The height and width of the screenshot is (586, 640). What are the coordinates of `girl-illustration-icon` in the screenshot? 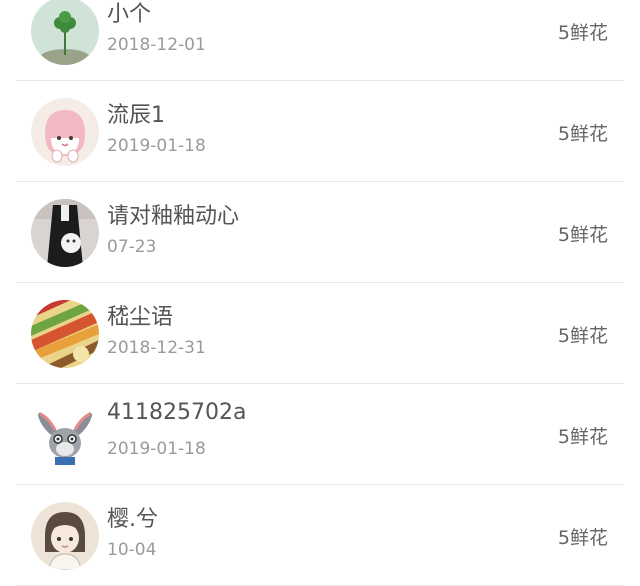 It's located at (65, 536).